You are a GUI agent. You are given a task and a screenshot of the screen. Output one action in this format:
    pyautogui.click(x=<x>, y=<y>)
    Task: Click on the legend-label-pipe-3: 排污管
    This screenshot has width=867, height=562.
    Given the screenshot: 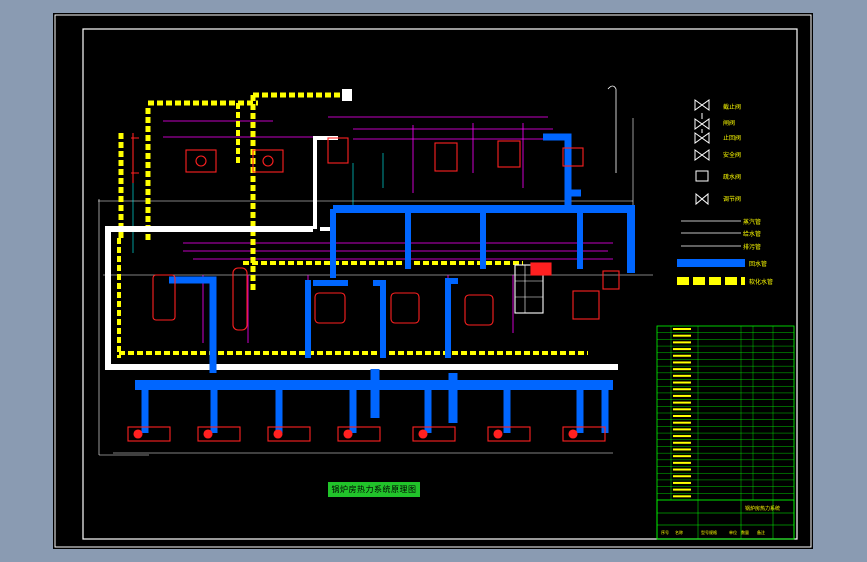 What is the action you would take?
    pyautogui.click(x=752, y=247)
    